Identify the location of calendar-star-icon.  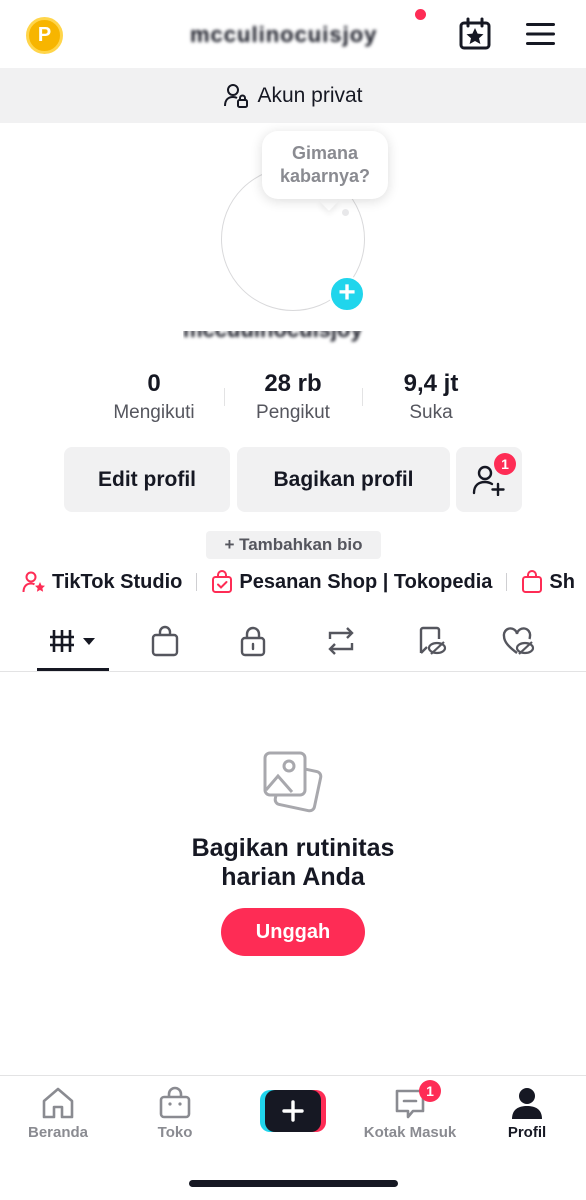
(475, 34).